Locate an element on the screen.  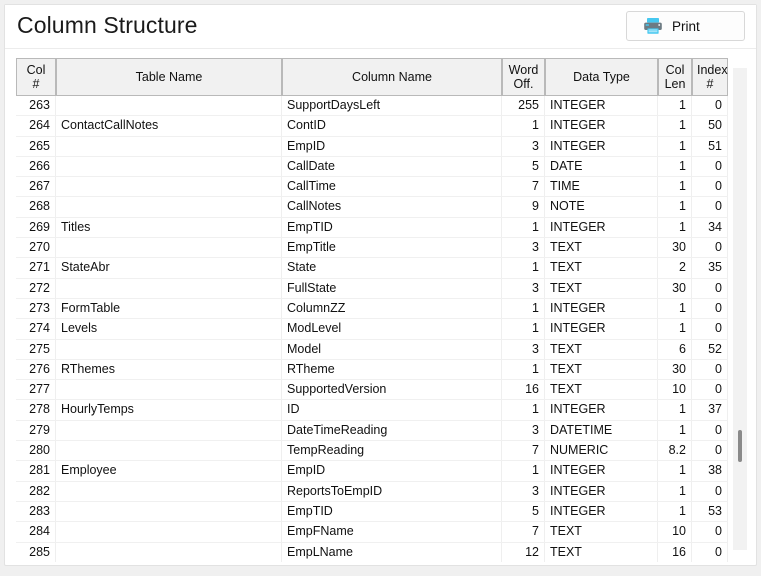
cell-column-name: State is located at coordinates (392, 268).